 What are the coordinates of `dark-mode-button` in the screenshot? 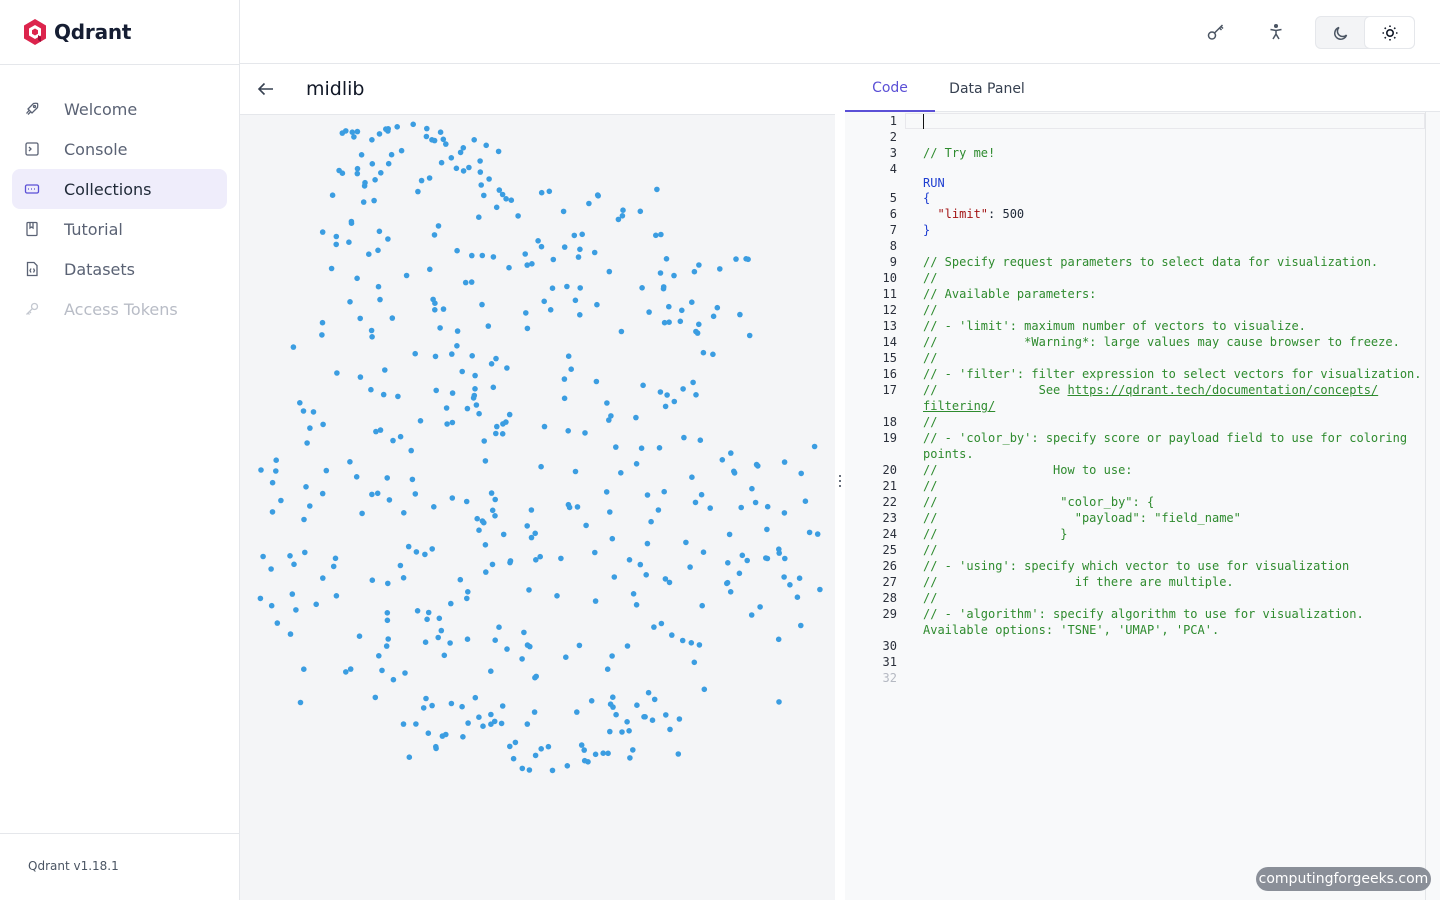 It's located at (1340, 32).